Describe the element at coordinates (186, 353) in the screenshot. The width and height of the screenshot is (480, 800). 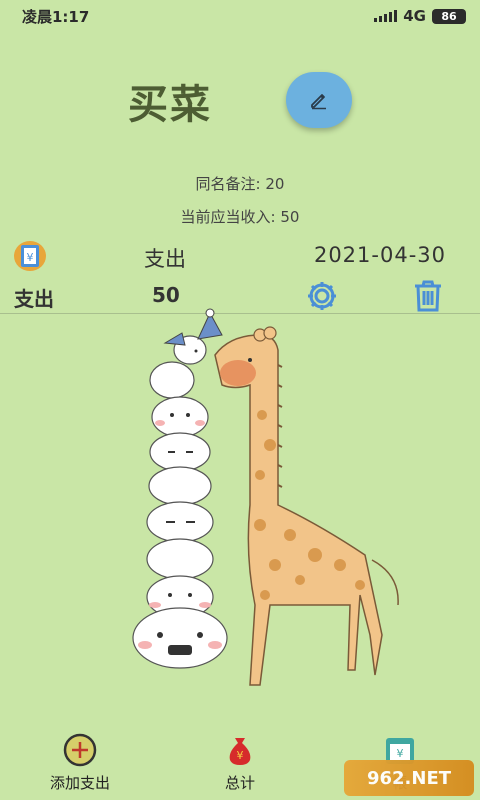
I see `bunny-drawing` at that location.